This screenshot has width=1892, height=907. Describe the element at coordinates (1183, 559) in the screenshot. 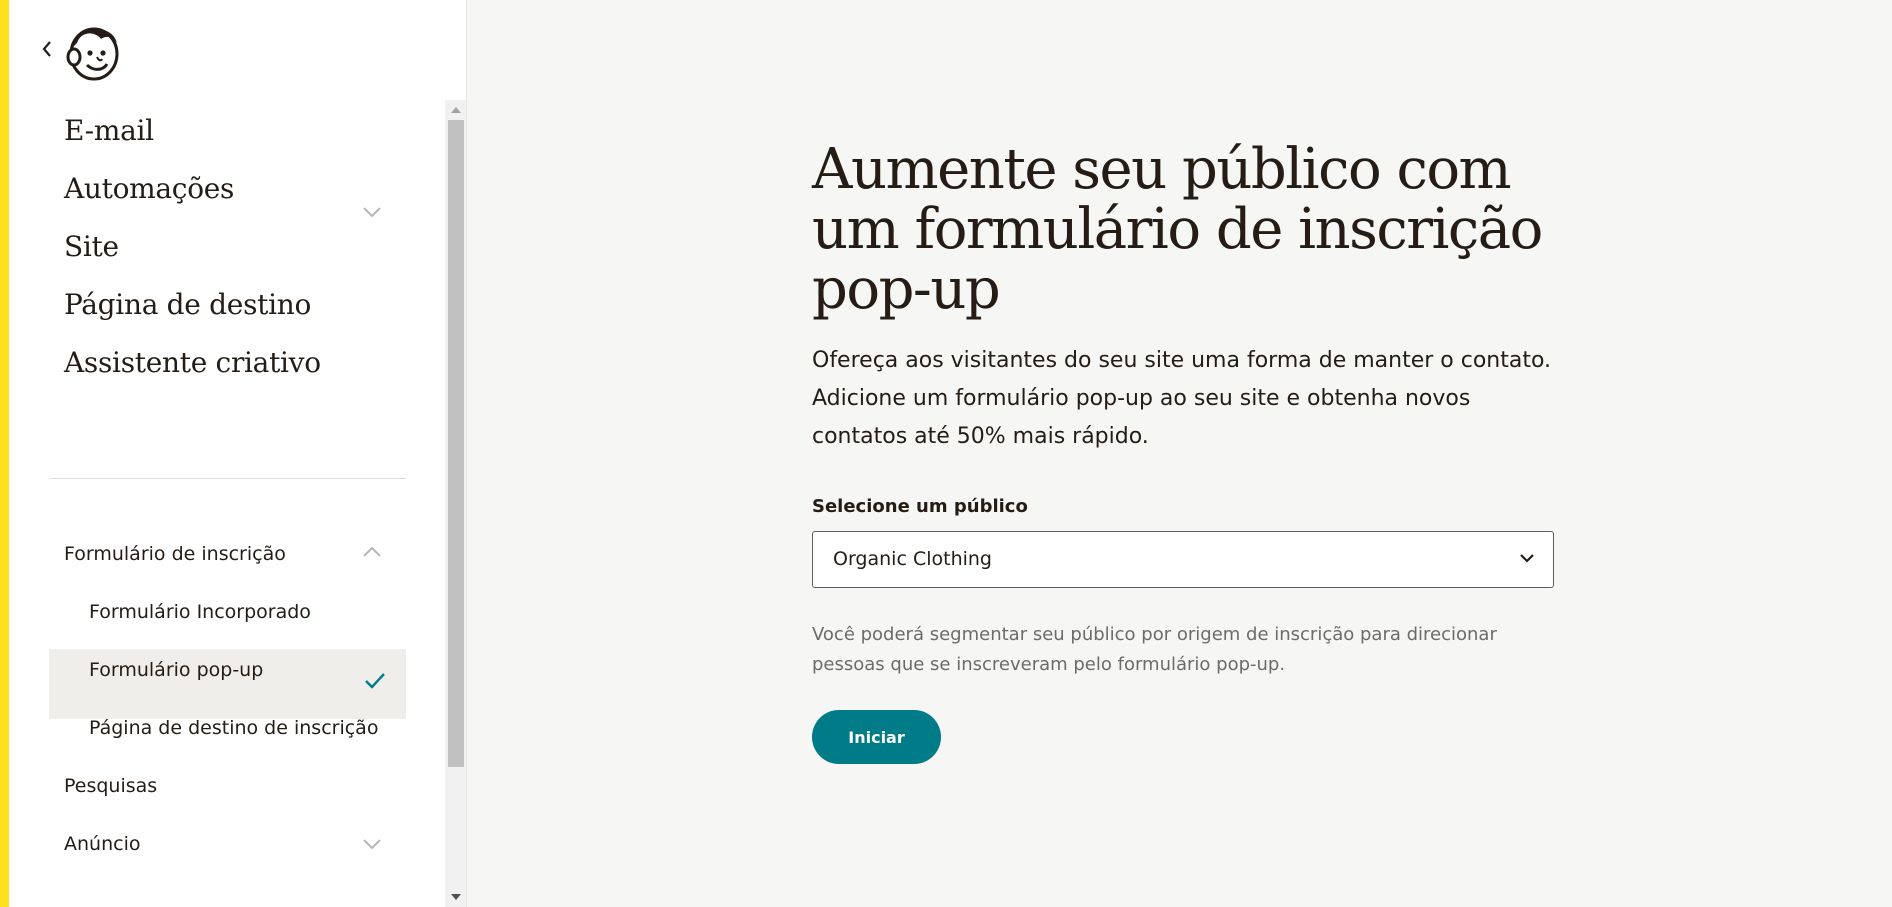

I see `audience-select: Organic Clothing` at that location.